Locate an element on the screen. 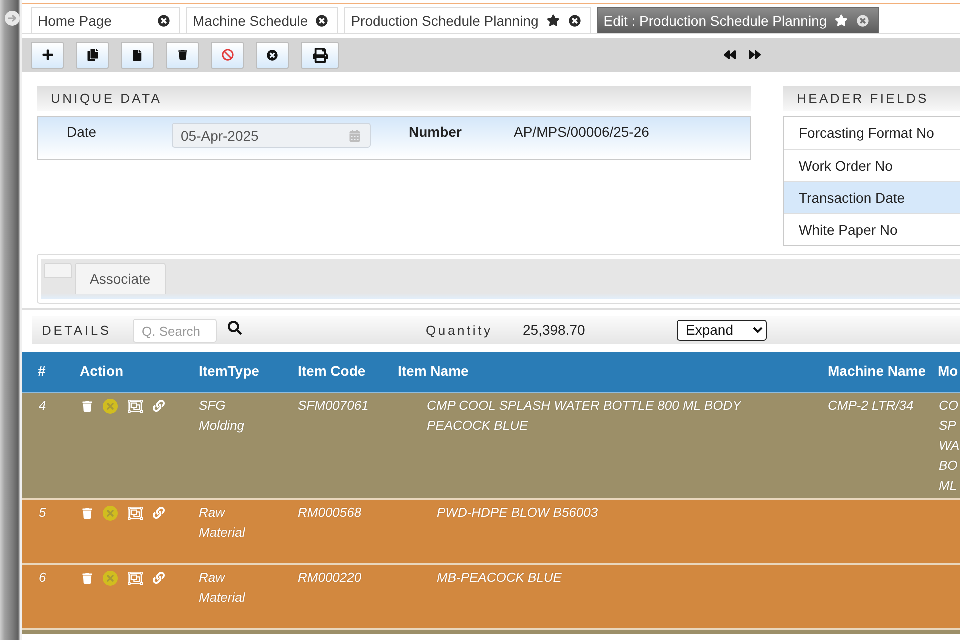  column-header: # is located at coordinates (42, 370).